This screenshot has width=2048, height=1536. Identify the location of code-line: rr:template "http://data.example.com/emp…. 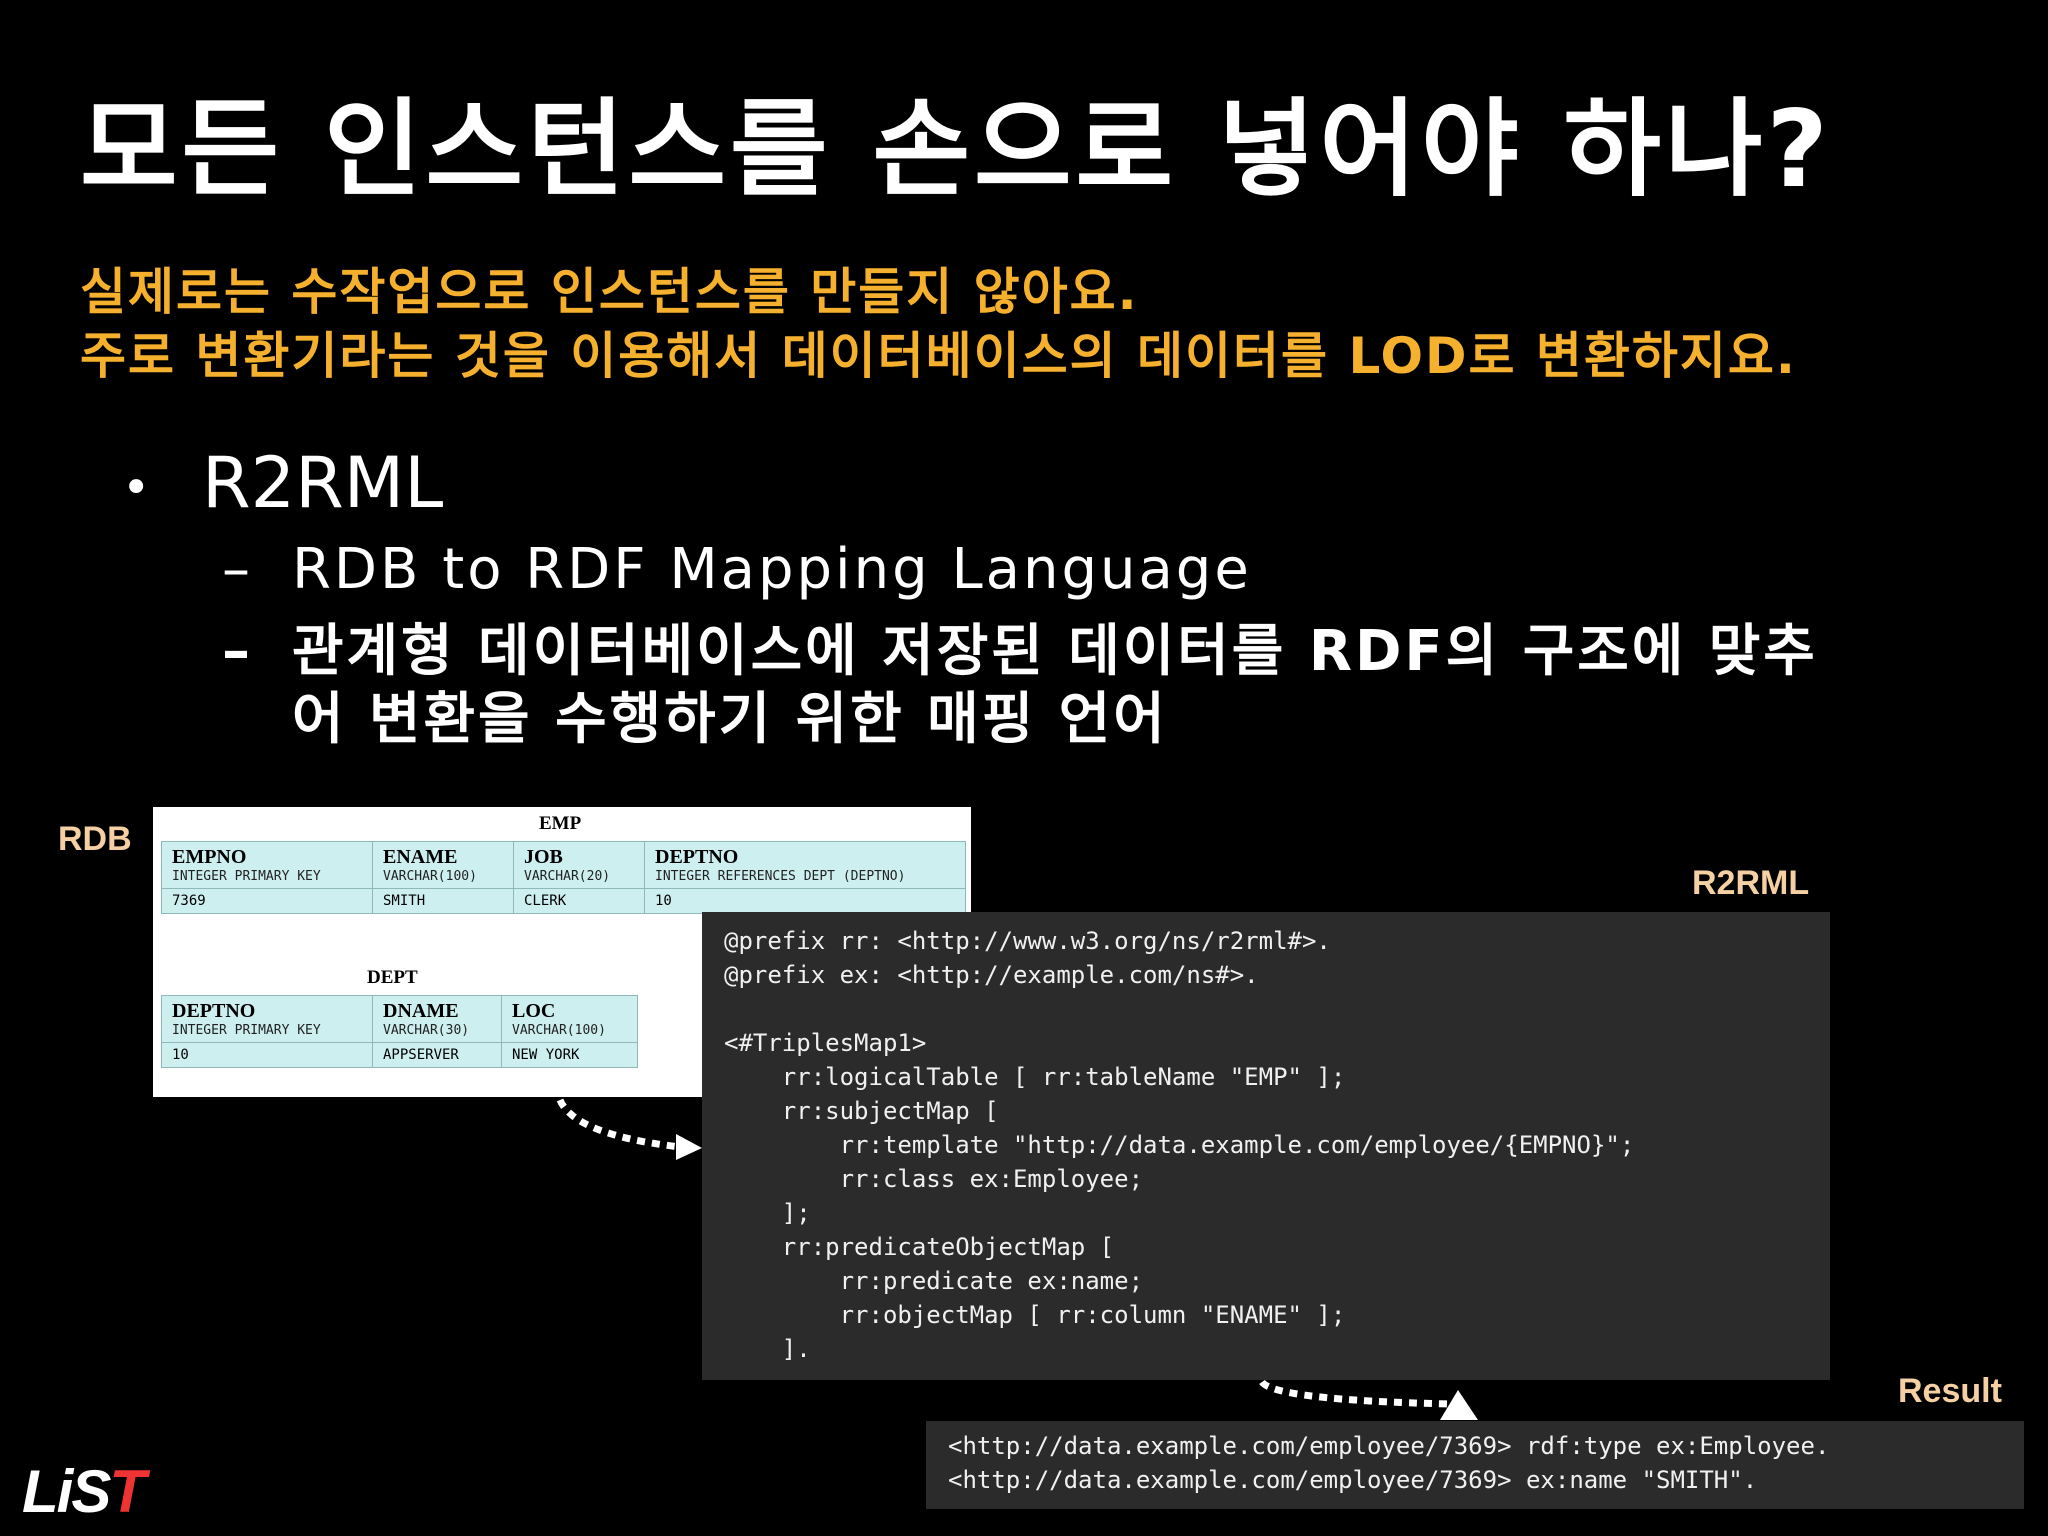
(1179, 1145).